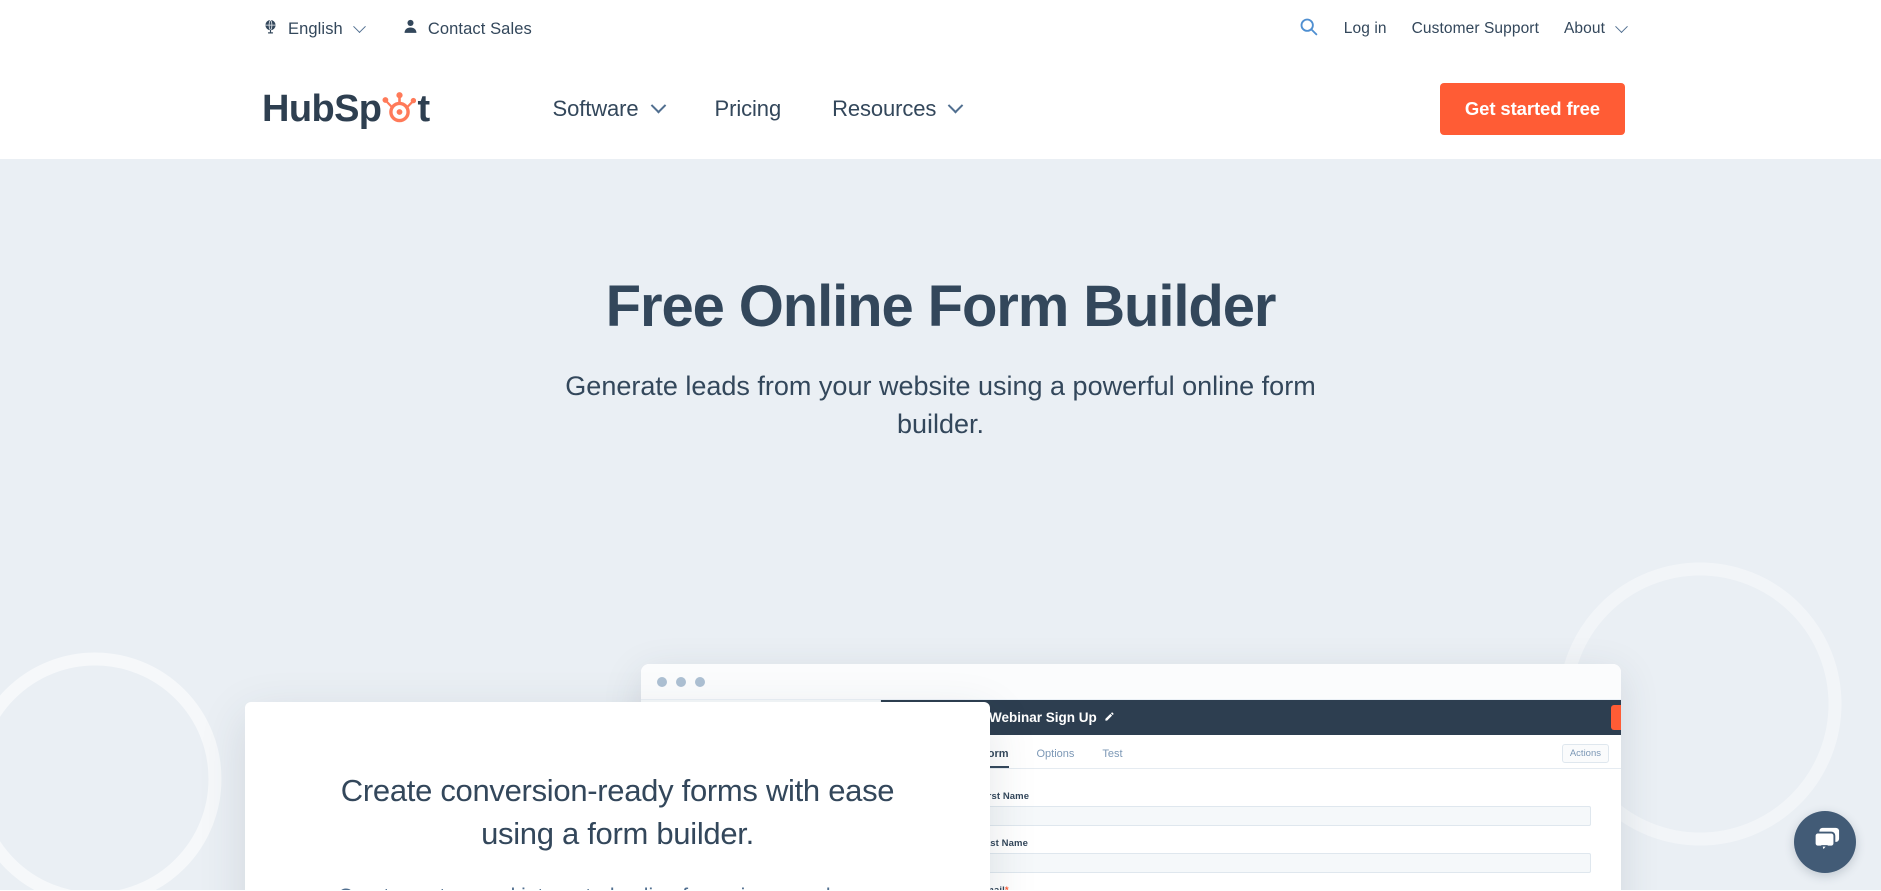 The image size is (1881, 891). I want to click on last-name-input, so click(1285, 863).